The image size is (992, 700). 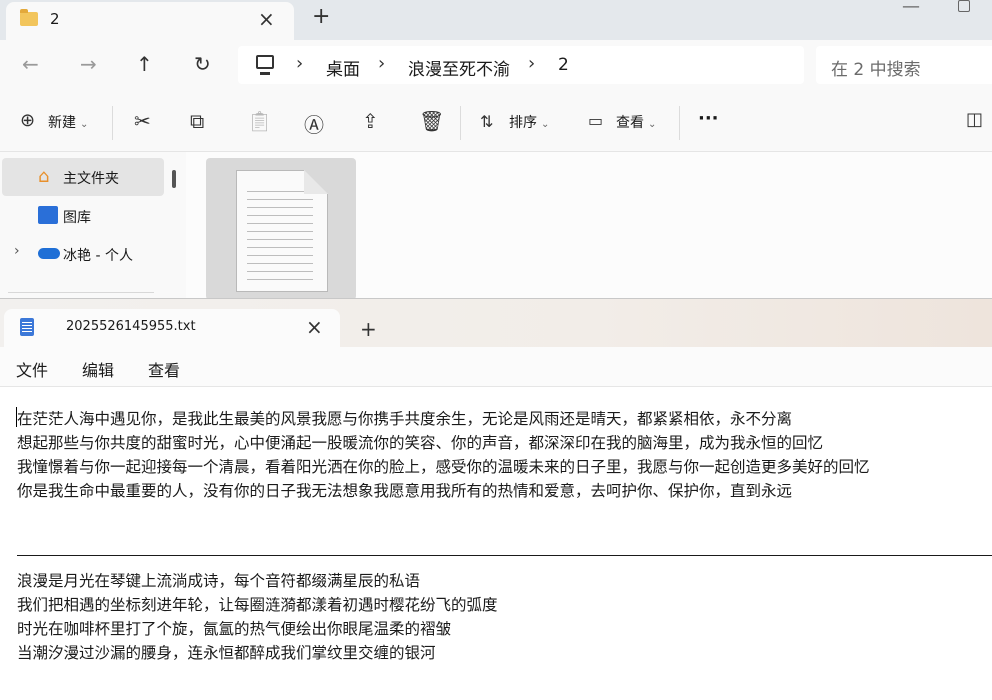 I want to click on details-pane-icon: ◫, so click(x=974, y=119).